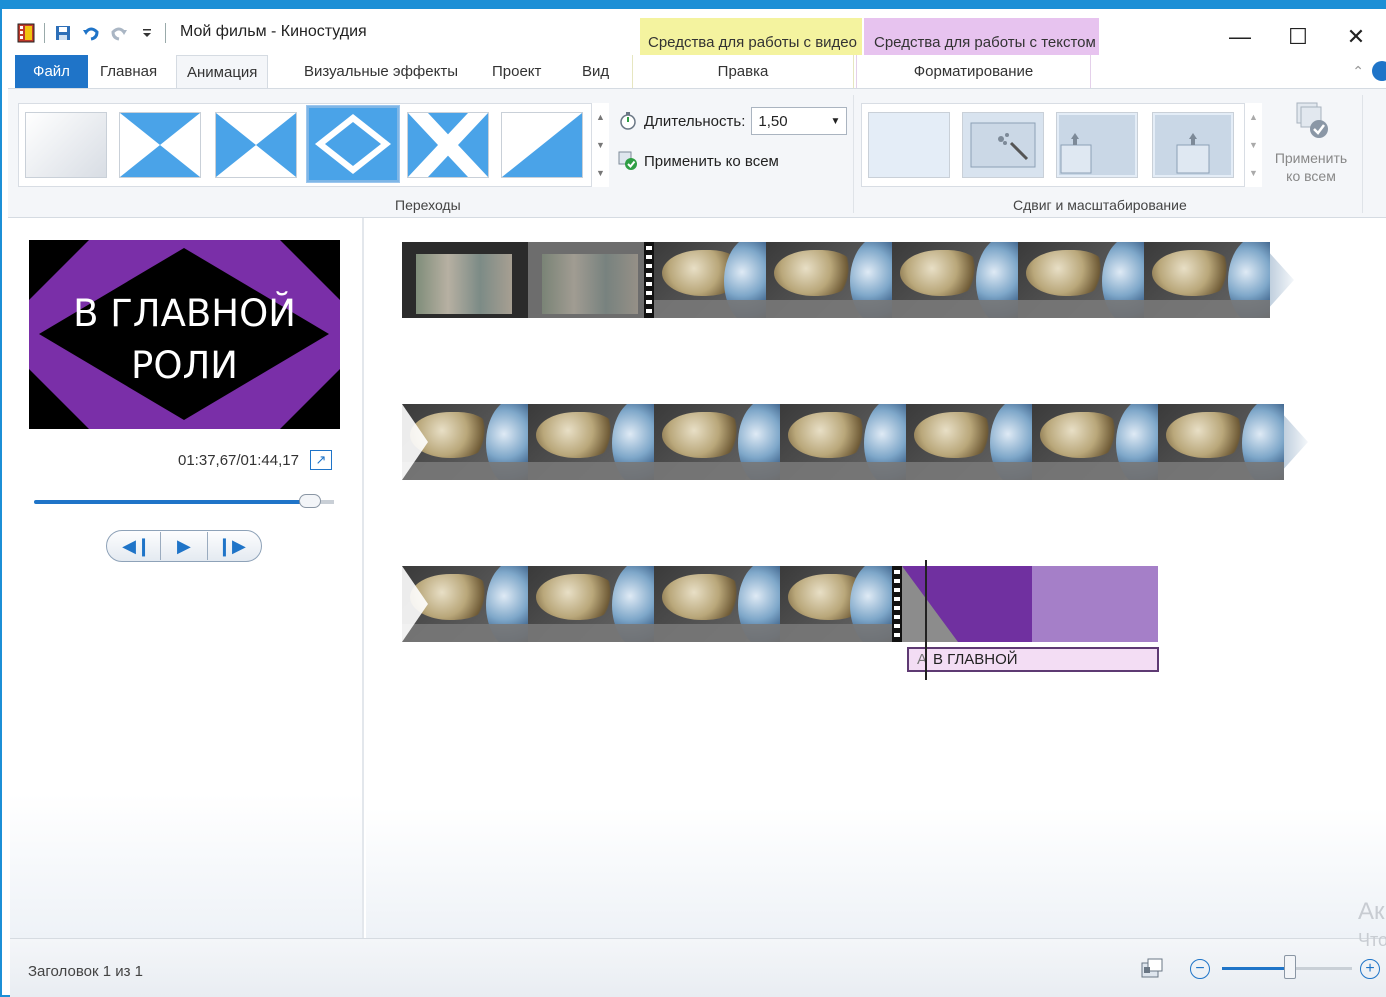  Describe the element at coordinates (595, 71) in the screenshot. I see `tab-view: Вид` at that location.